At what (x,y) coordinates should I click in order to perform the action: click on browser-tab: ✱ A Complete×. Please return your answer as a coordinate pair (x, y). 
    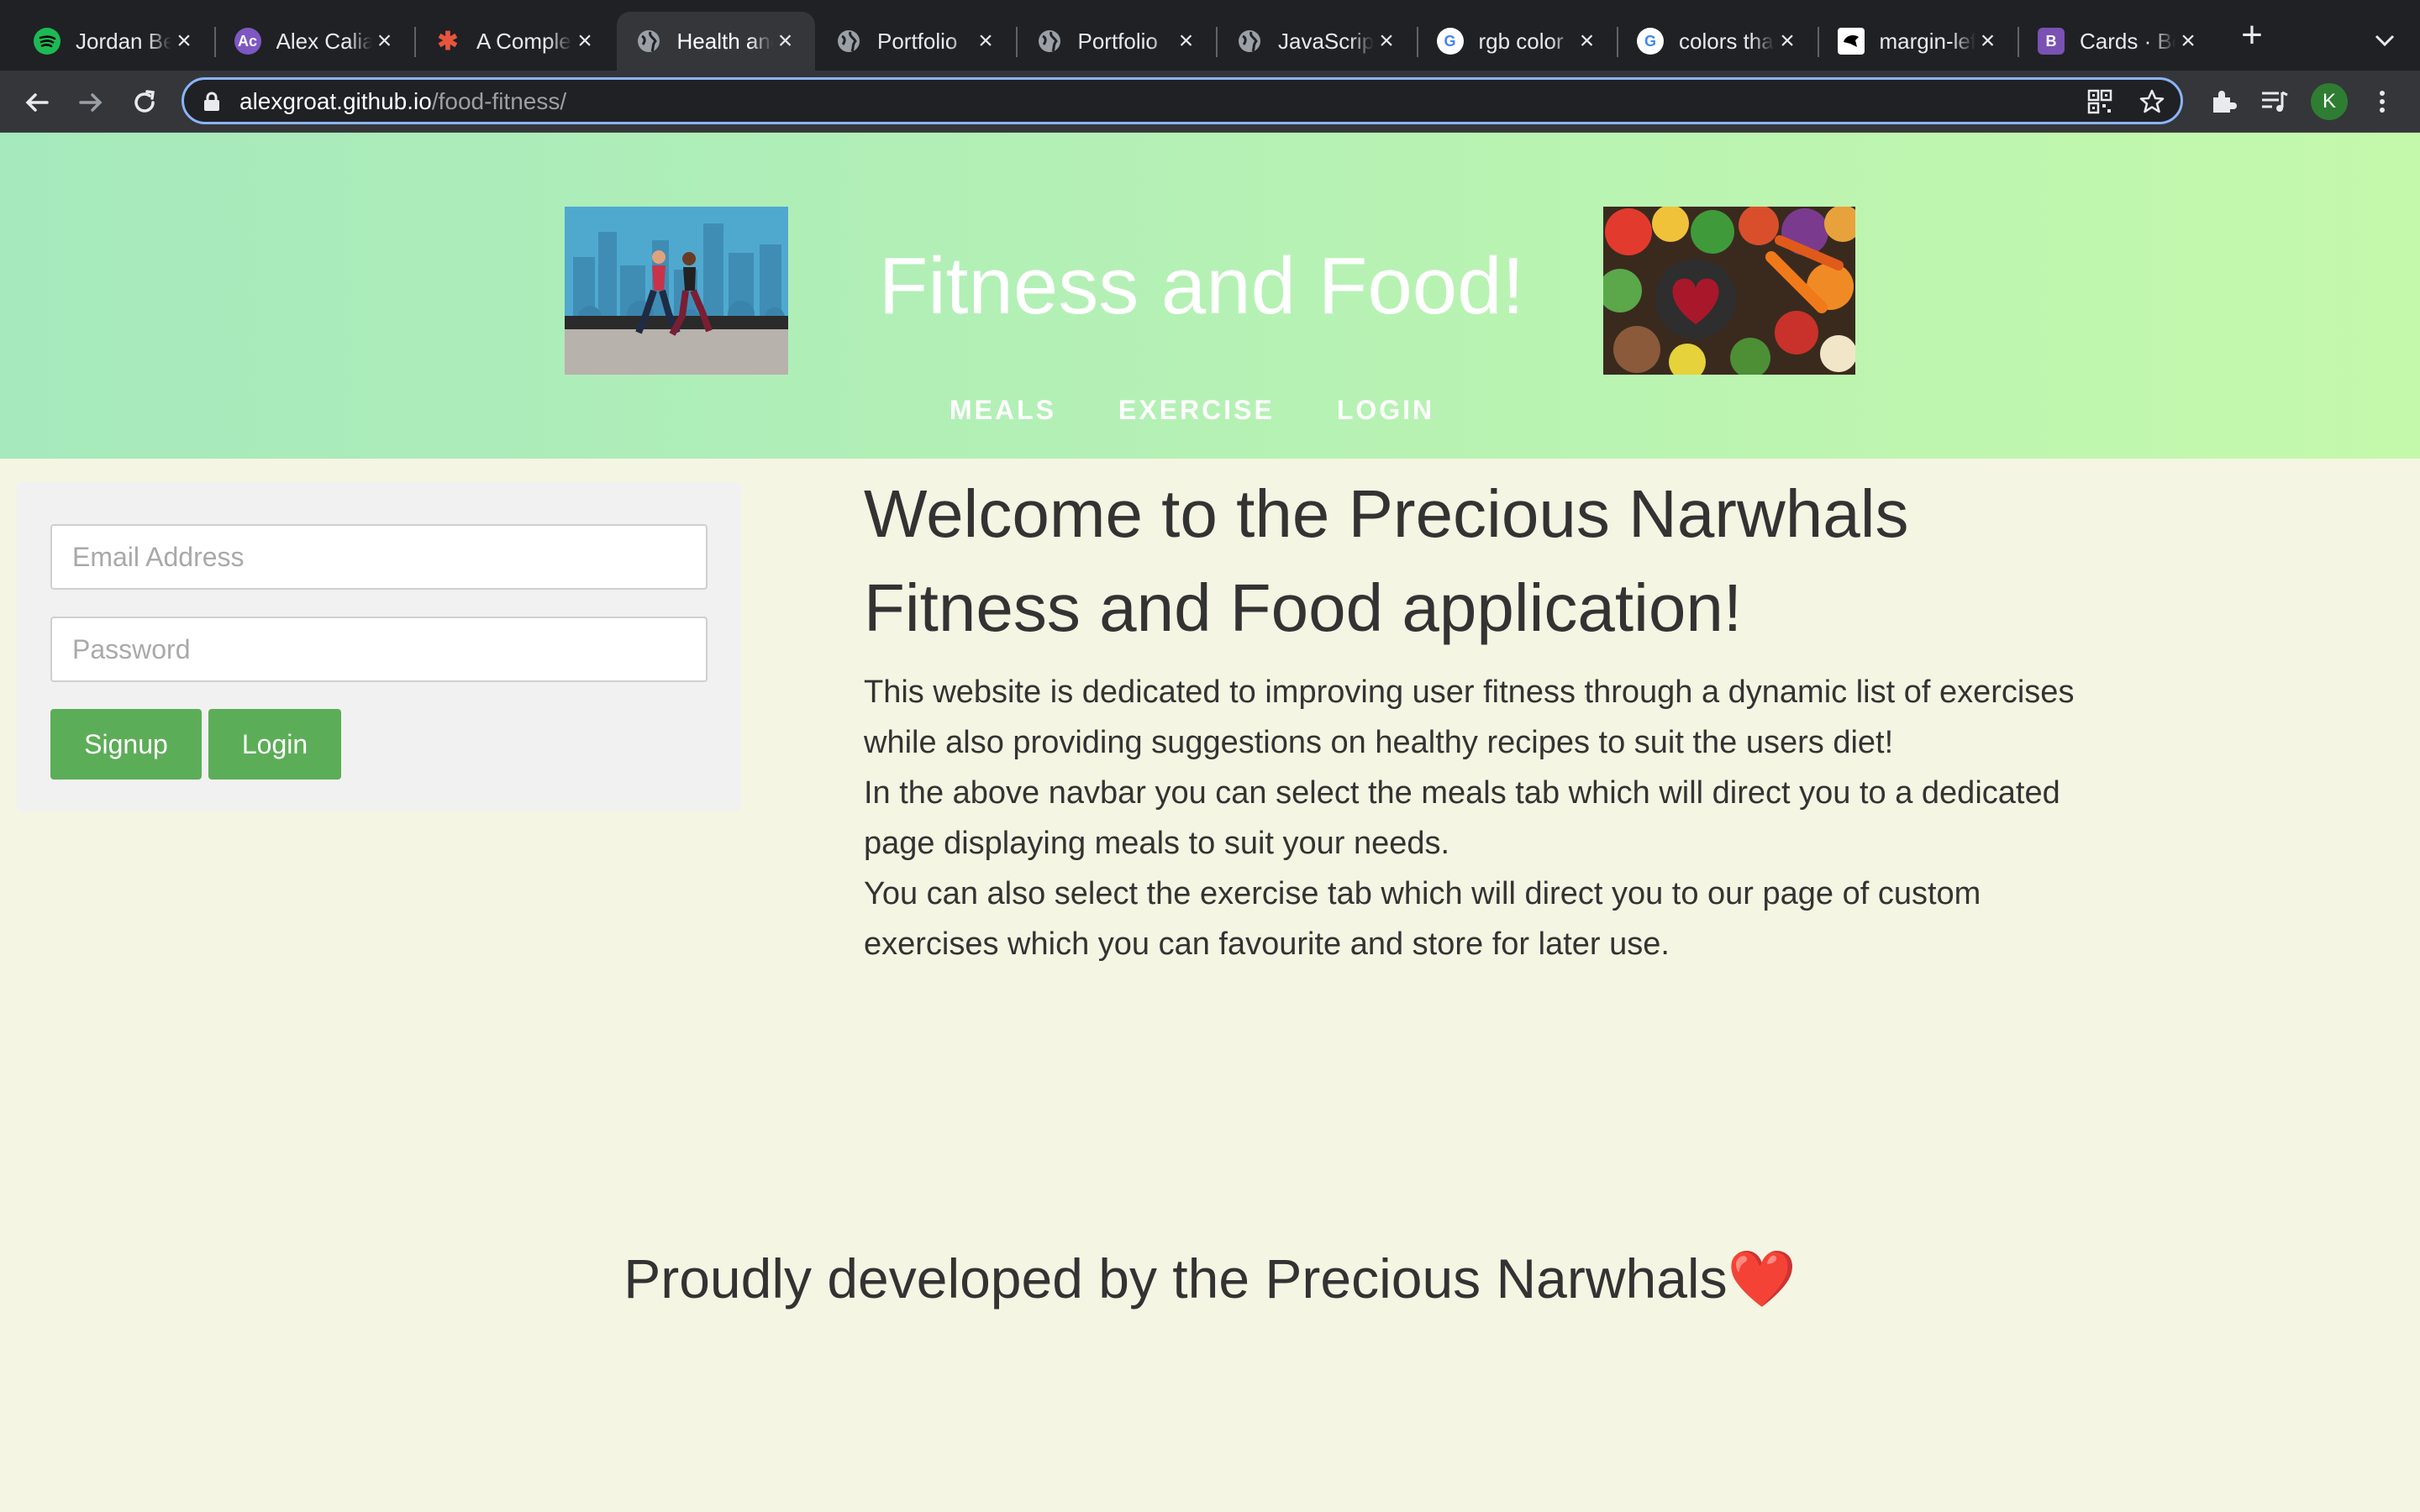
    Looking at the image, I should click on (515, 41).